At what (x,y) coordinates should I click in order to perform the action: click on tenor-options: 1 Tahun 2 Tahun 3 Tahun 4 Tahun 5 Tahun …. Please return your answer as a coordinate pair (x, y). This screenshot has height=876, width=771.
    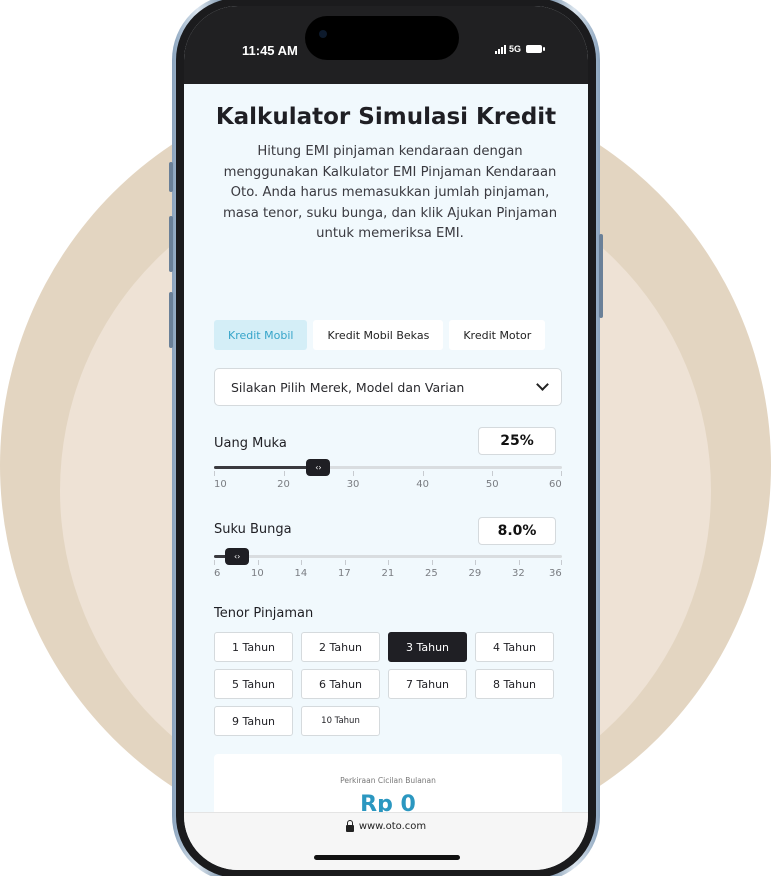
    Looking at the image, I should click on (386, 684).